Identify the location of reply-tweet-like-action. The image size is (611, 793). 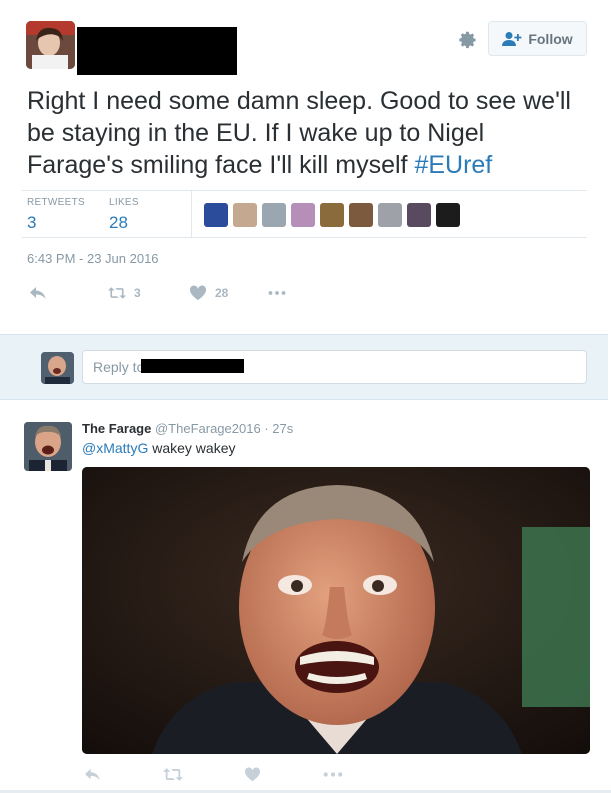
(252, 774).